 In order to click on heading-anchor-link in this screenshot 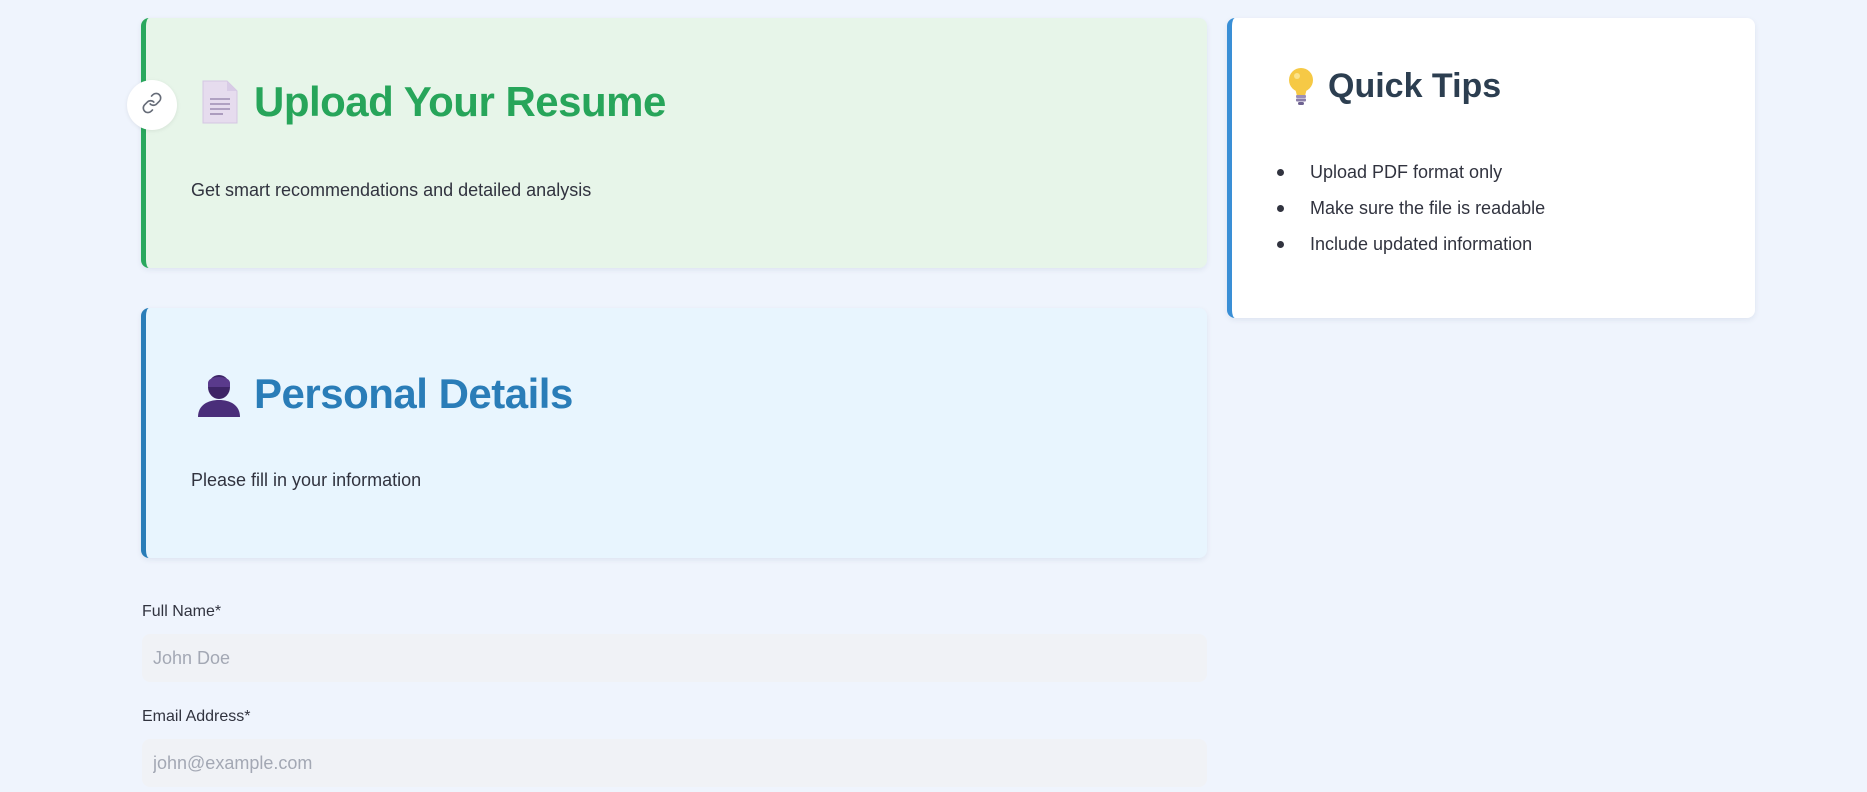, I will do `click(152, 105)`.